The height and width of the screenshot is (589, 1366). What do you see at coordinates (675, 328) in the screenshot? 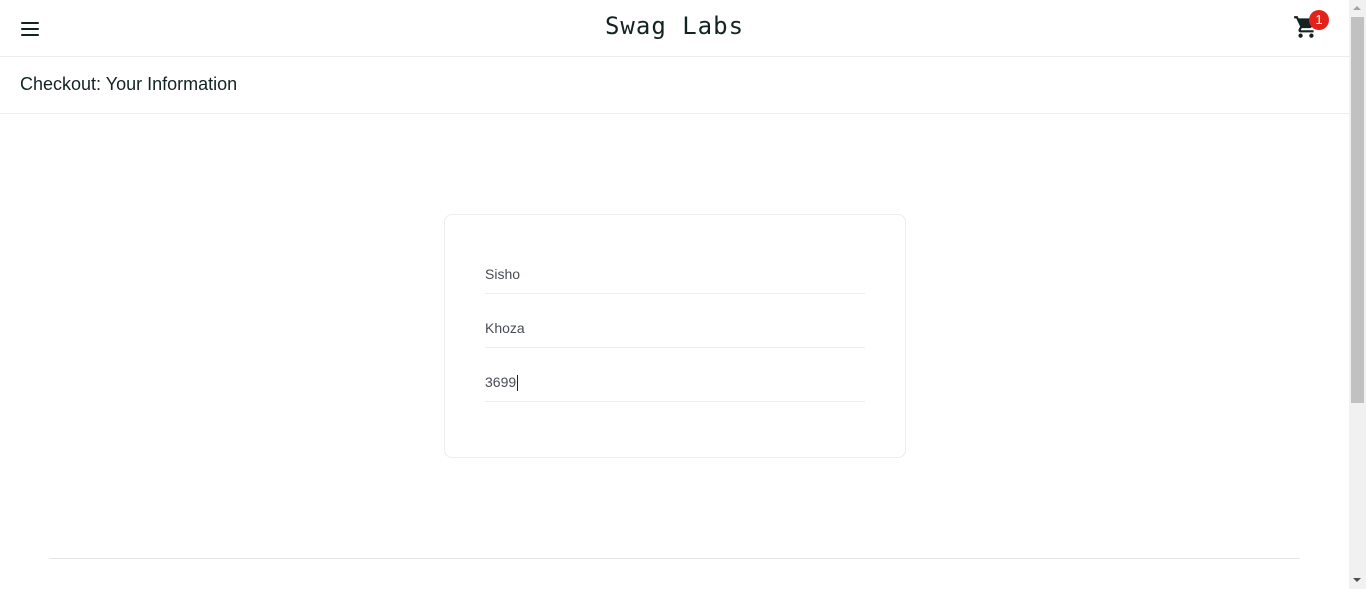
I see `last-name-input` at bounding box center [675, 328].